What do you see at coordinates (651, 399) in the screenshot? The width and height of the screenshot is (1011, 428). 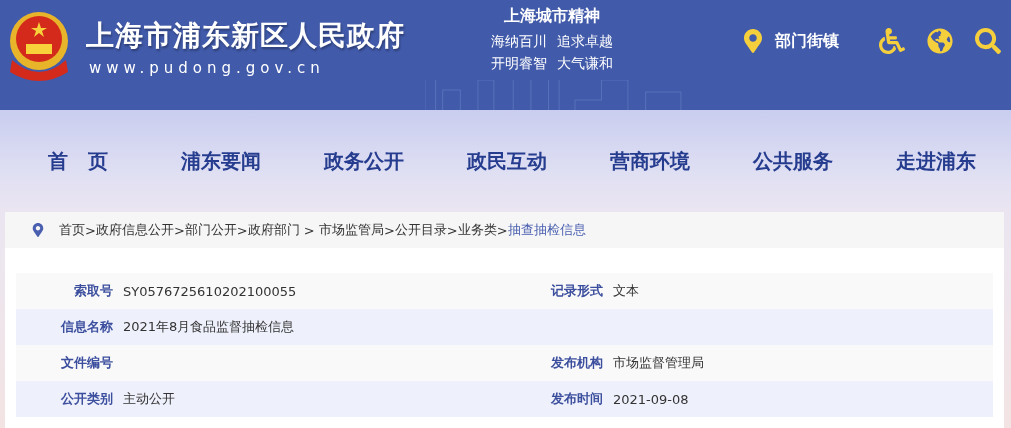 I see `field-value: 2021-09-08` at bounding box center [651, 399].